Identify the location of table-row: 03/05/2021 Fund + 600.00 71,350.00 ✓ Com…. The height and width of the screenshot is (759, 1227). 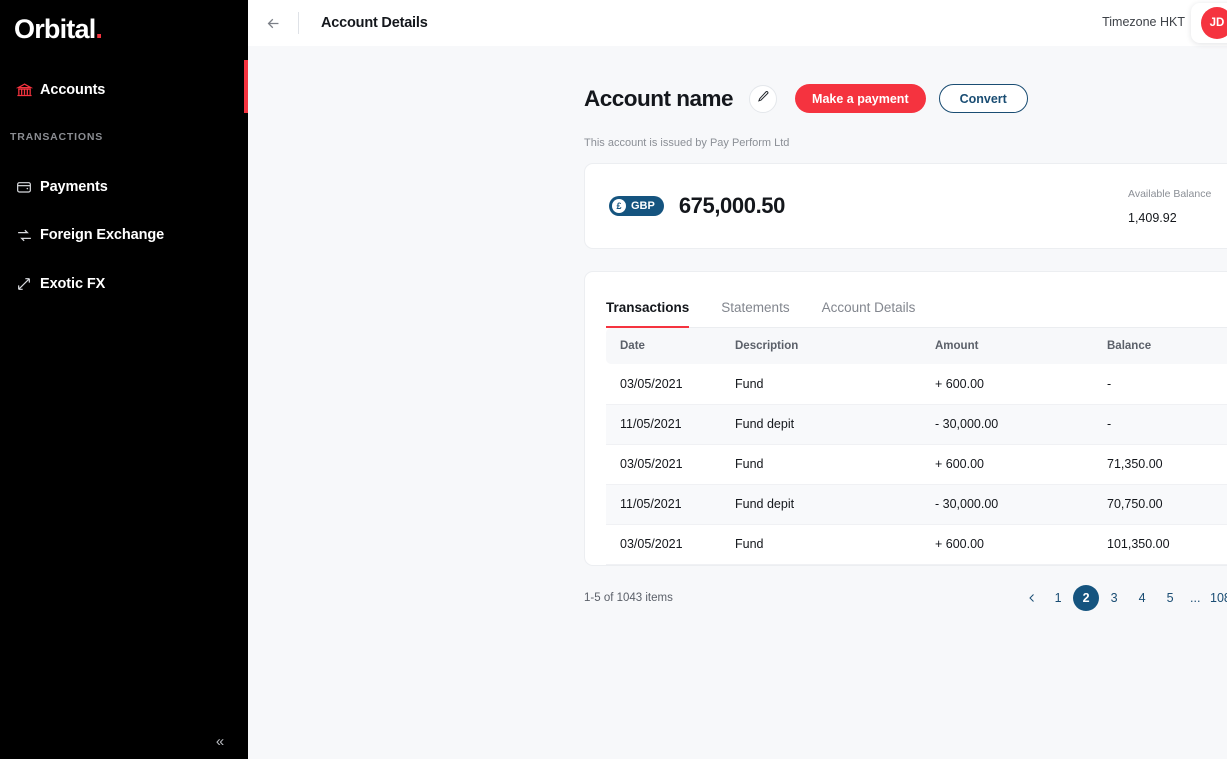
(916, 464).